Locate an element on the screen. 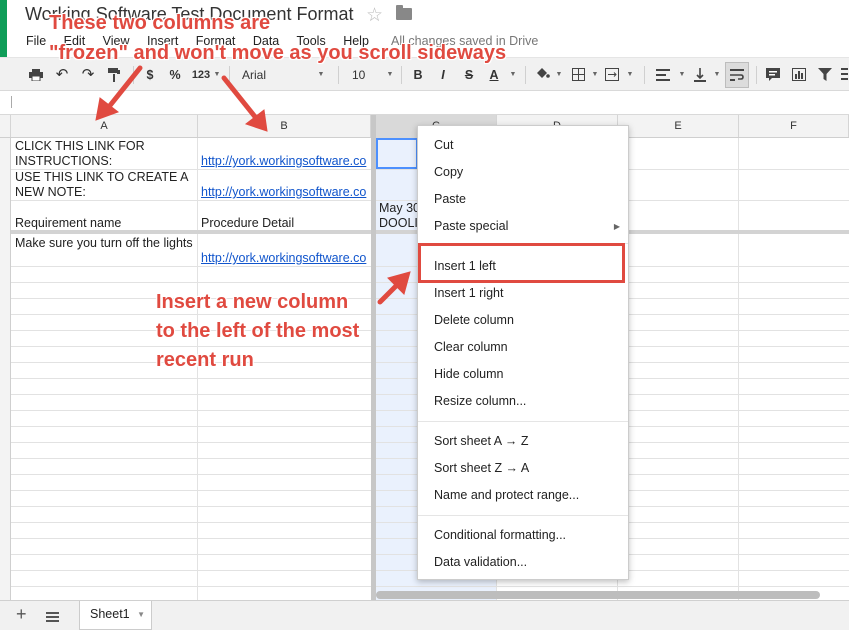 The width and height of the screenshot is (849, 630). sheet-tab: Sheet1 ▼ is located at coordinates (115, 615).